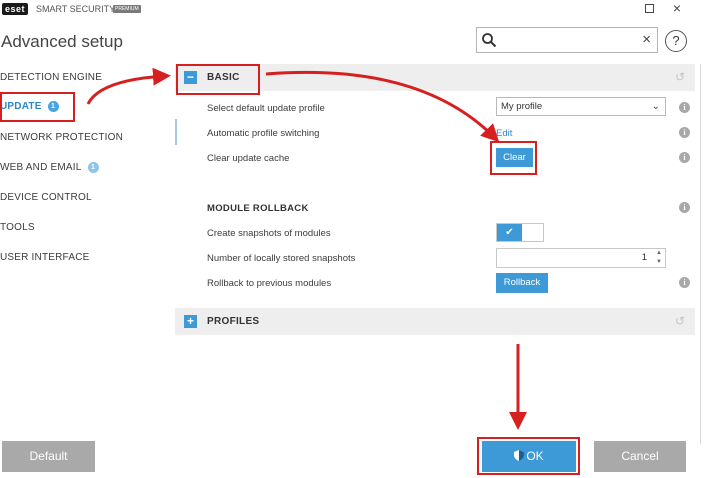  I want to click on sidebar-item-label: DETECTION ENGINE, so click(51, 77).